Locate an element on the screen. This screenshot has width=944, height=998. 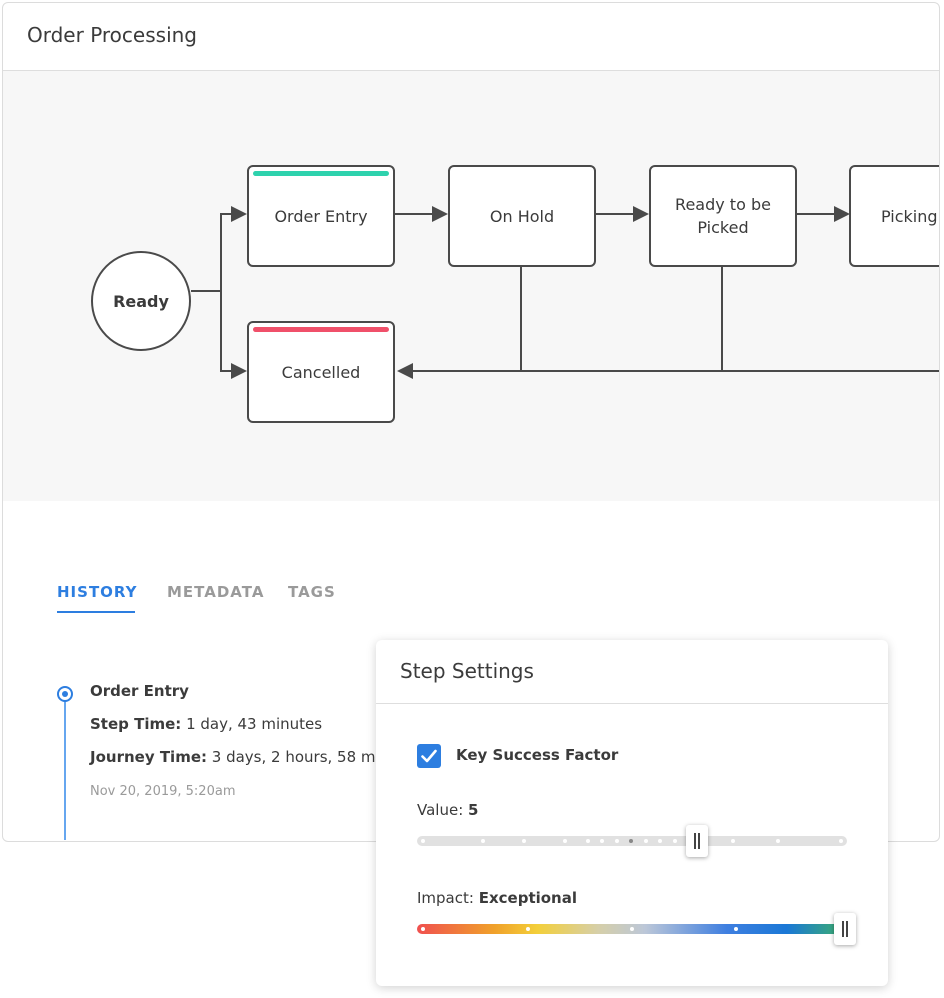
history-journey-time: Journey Time: 3 days, 2 hours, 58 m is located at coordinates (233, 757).